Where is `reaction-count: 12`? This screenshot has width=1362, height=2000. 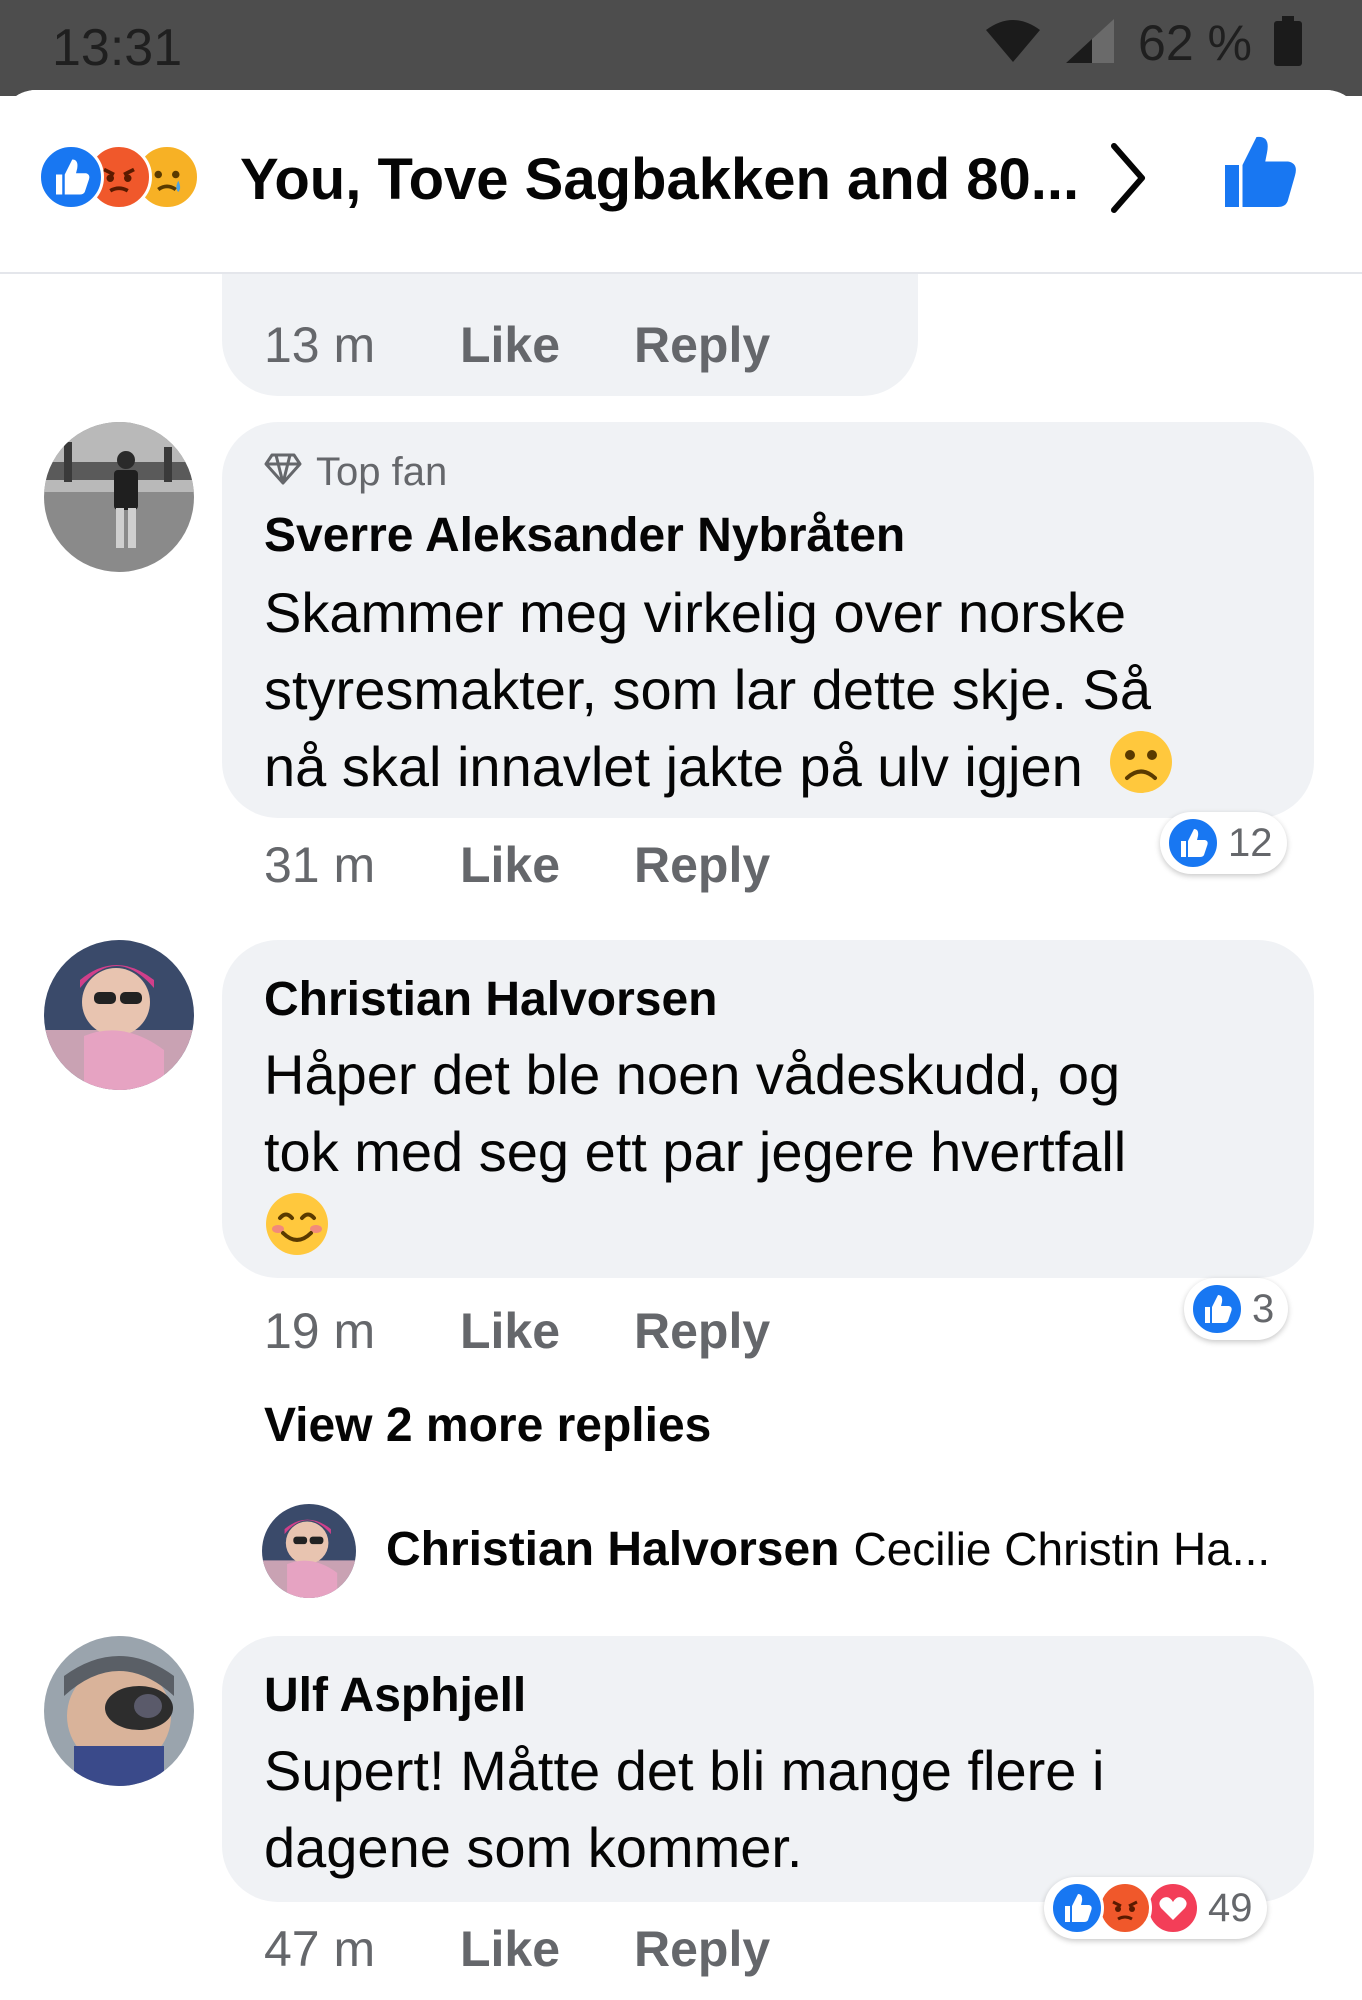 reaction-count: 12 is located at coordinates (1250, 842).